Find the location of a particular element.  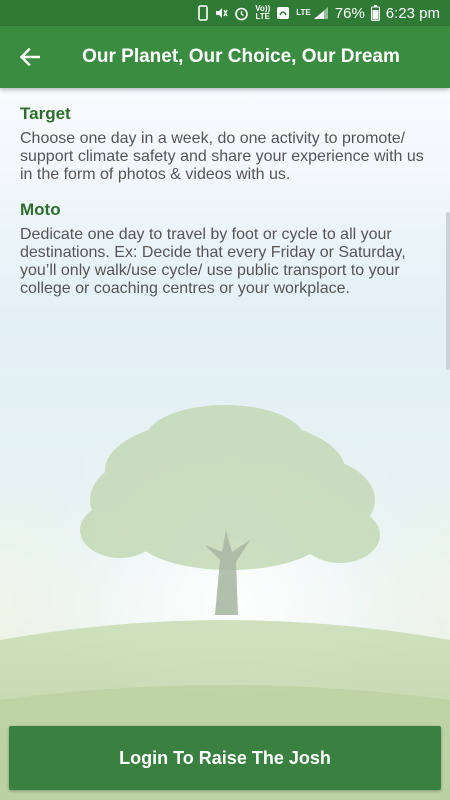

battery-icon is located at coordinates (375, 13).